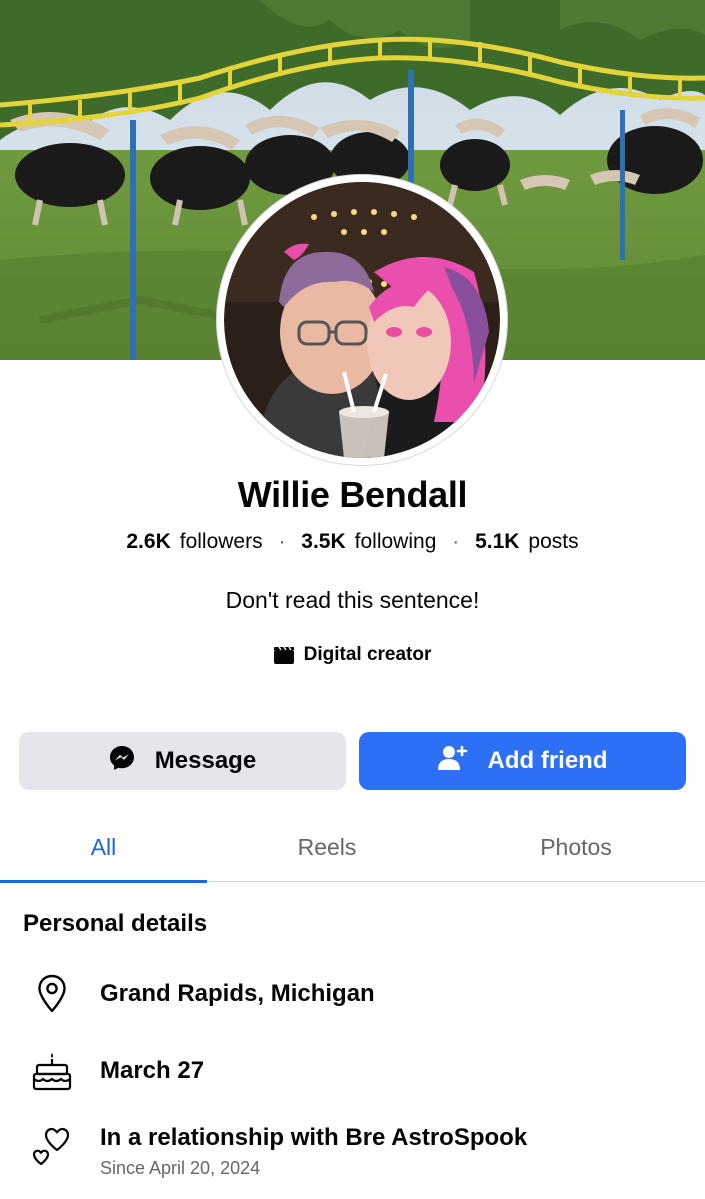 The height and width of the screenshot is (1199, 705). Describe the element at coordinates (221, 541) in the screenshot. I see `followers-label: followers` at that location.